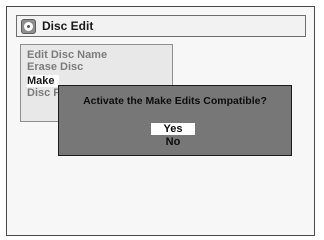  What do you see at coordinates (173, 129) in the screenshot?
I see `yes-button: Yes` at bounding box center [173, 129].